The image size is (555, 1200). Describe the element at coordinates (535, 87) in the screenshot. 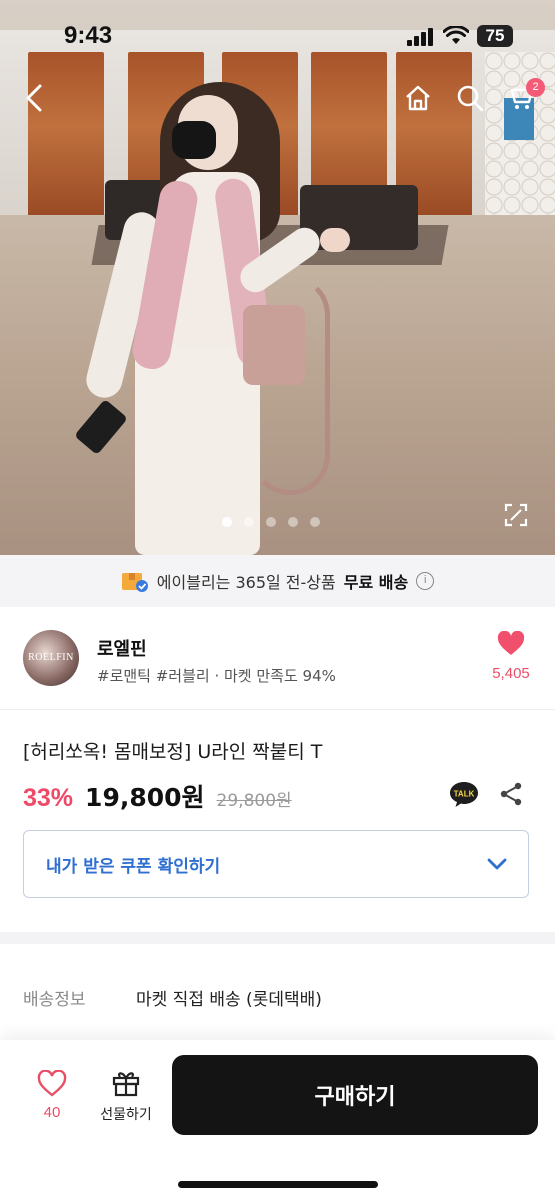

I see `cart-count-badge: 2` at that location.